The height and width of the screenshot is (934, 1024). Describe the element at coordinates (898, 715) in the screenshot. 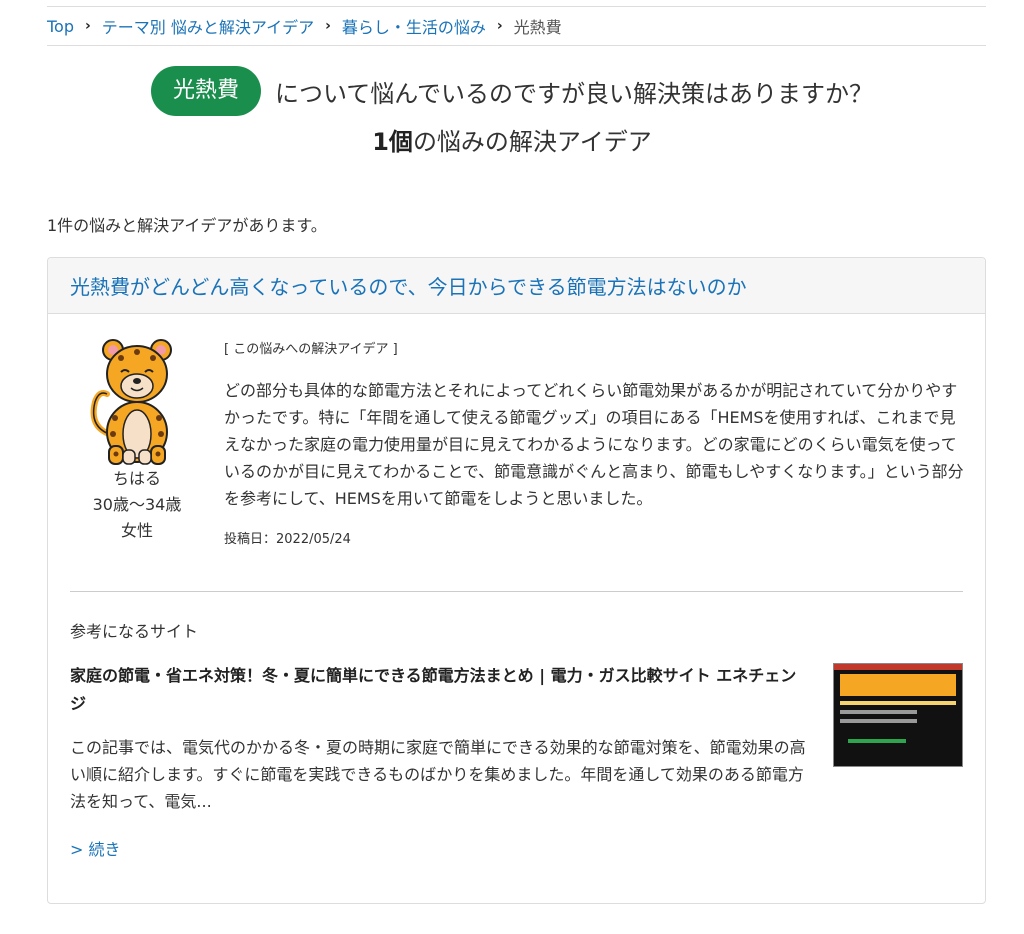

I see `reference-thumbnail` at that location.